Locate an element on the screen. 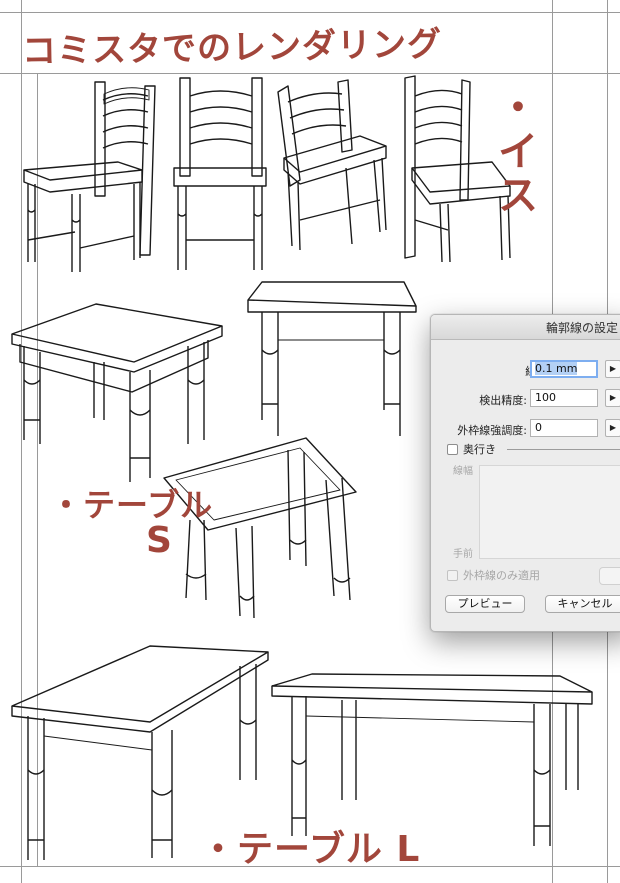  dialog-titlebar: 輪郭線の設定 is located at coordinates (525, 327).